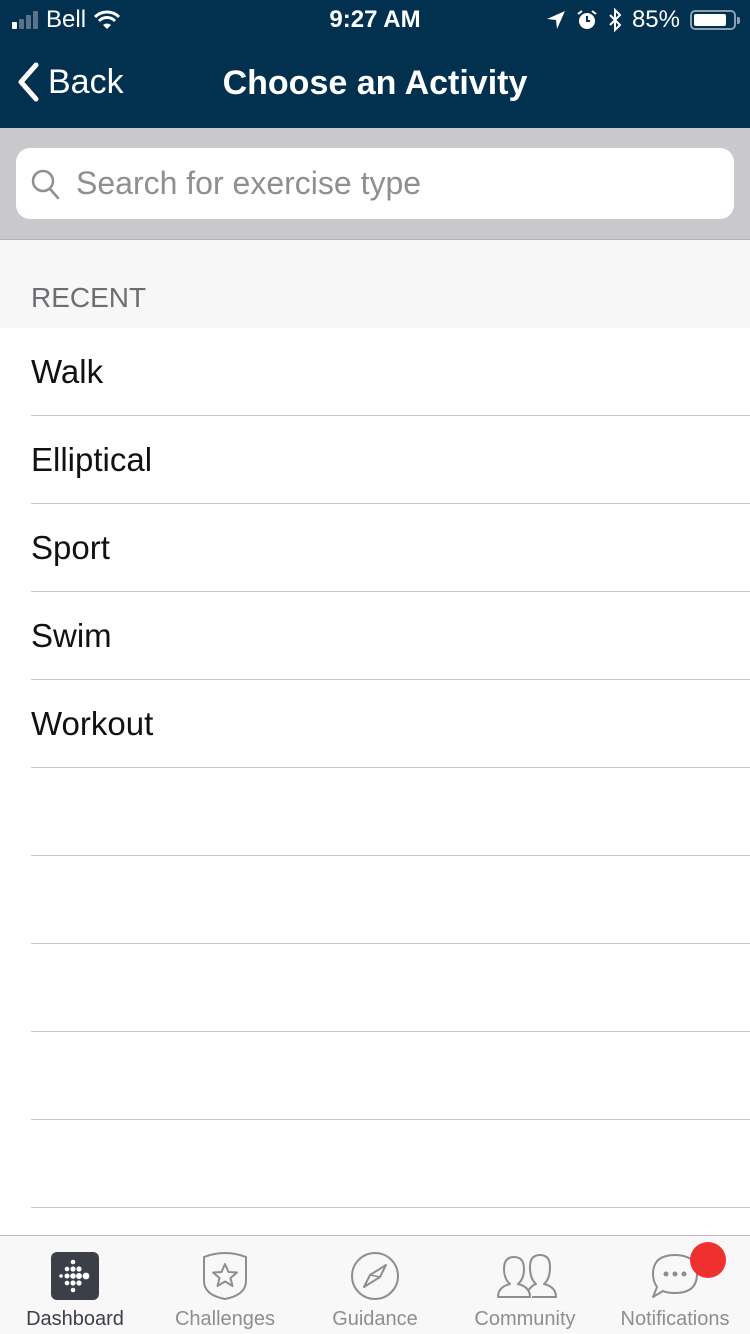 The image size is (750, 1334). I want to click on tab-label: Dashboard, so click(75, 1319).